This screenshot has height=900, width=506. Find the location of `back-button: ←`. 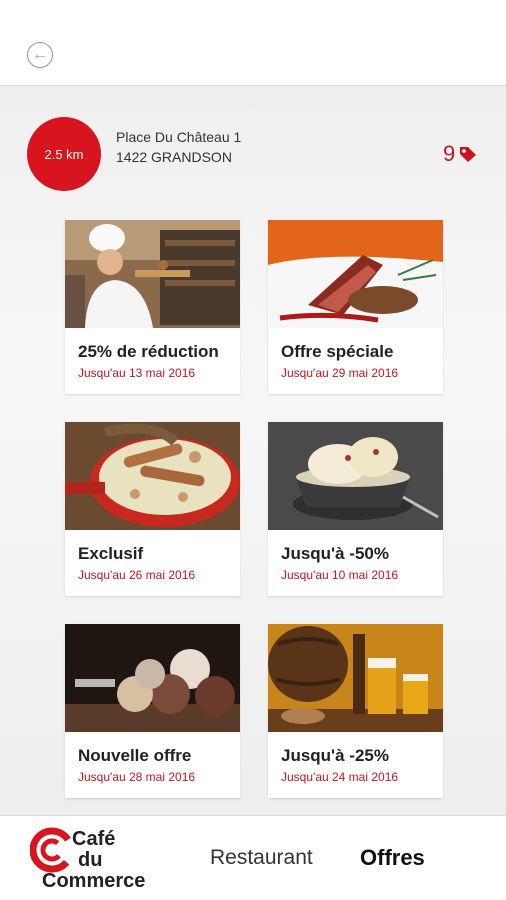

back-button: ← is located at coordinates (40, 55).